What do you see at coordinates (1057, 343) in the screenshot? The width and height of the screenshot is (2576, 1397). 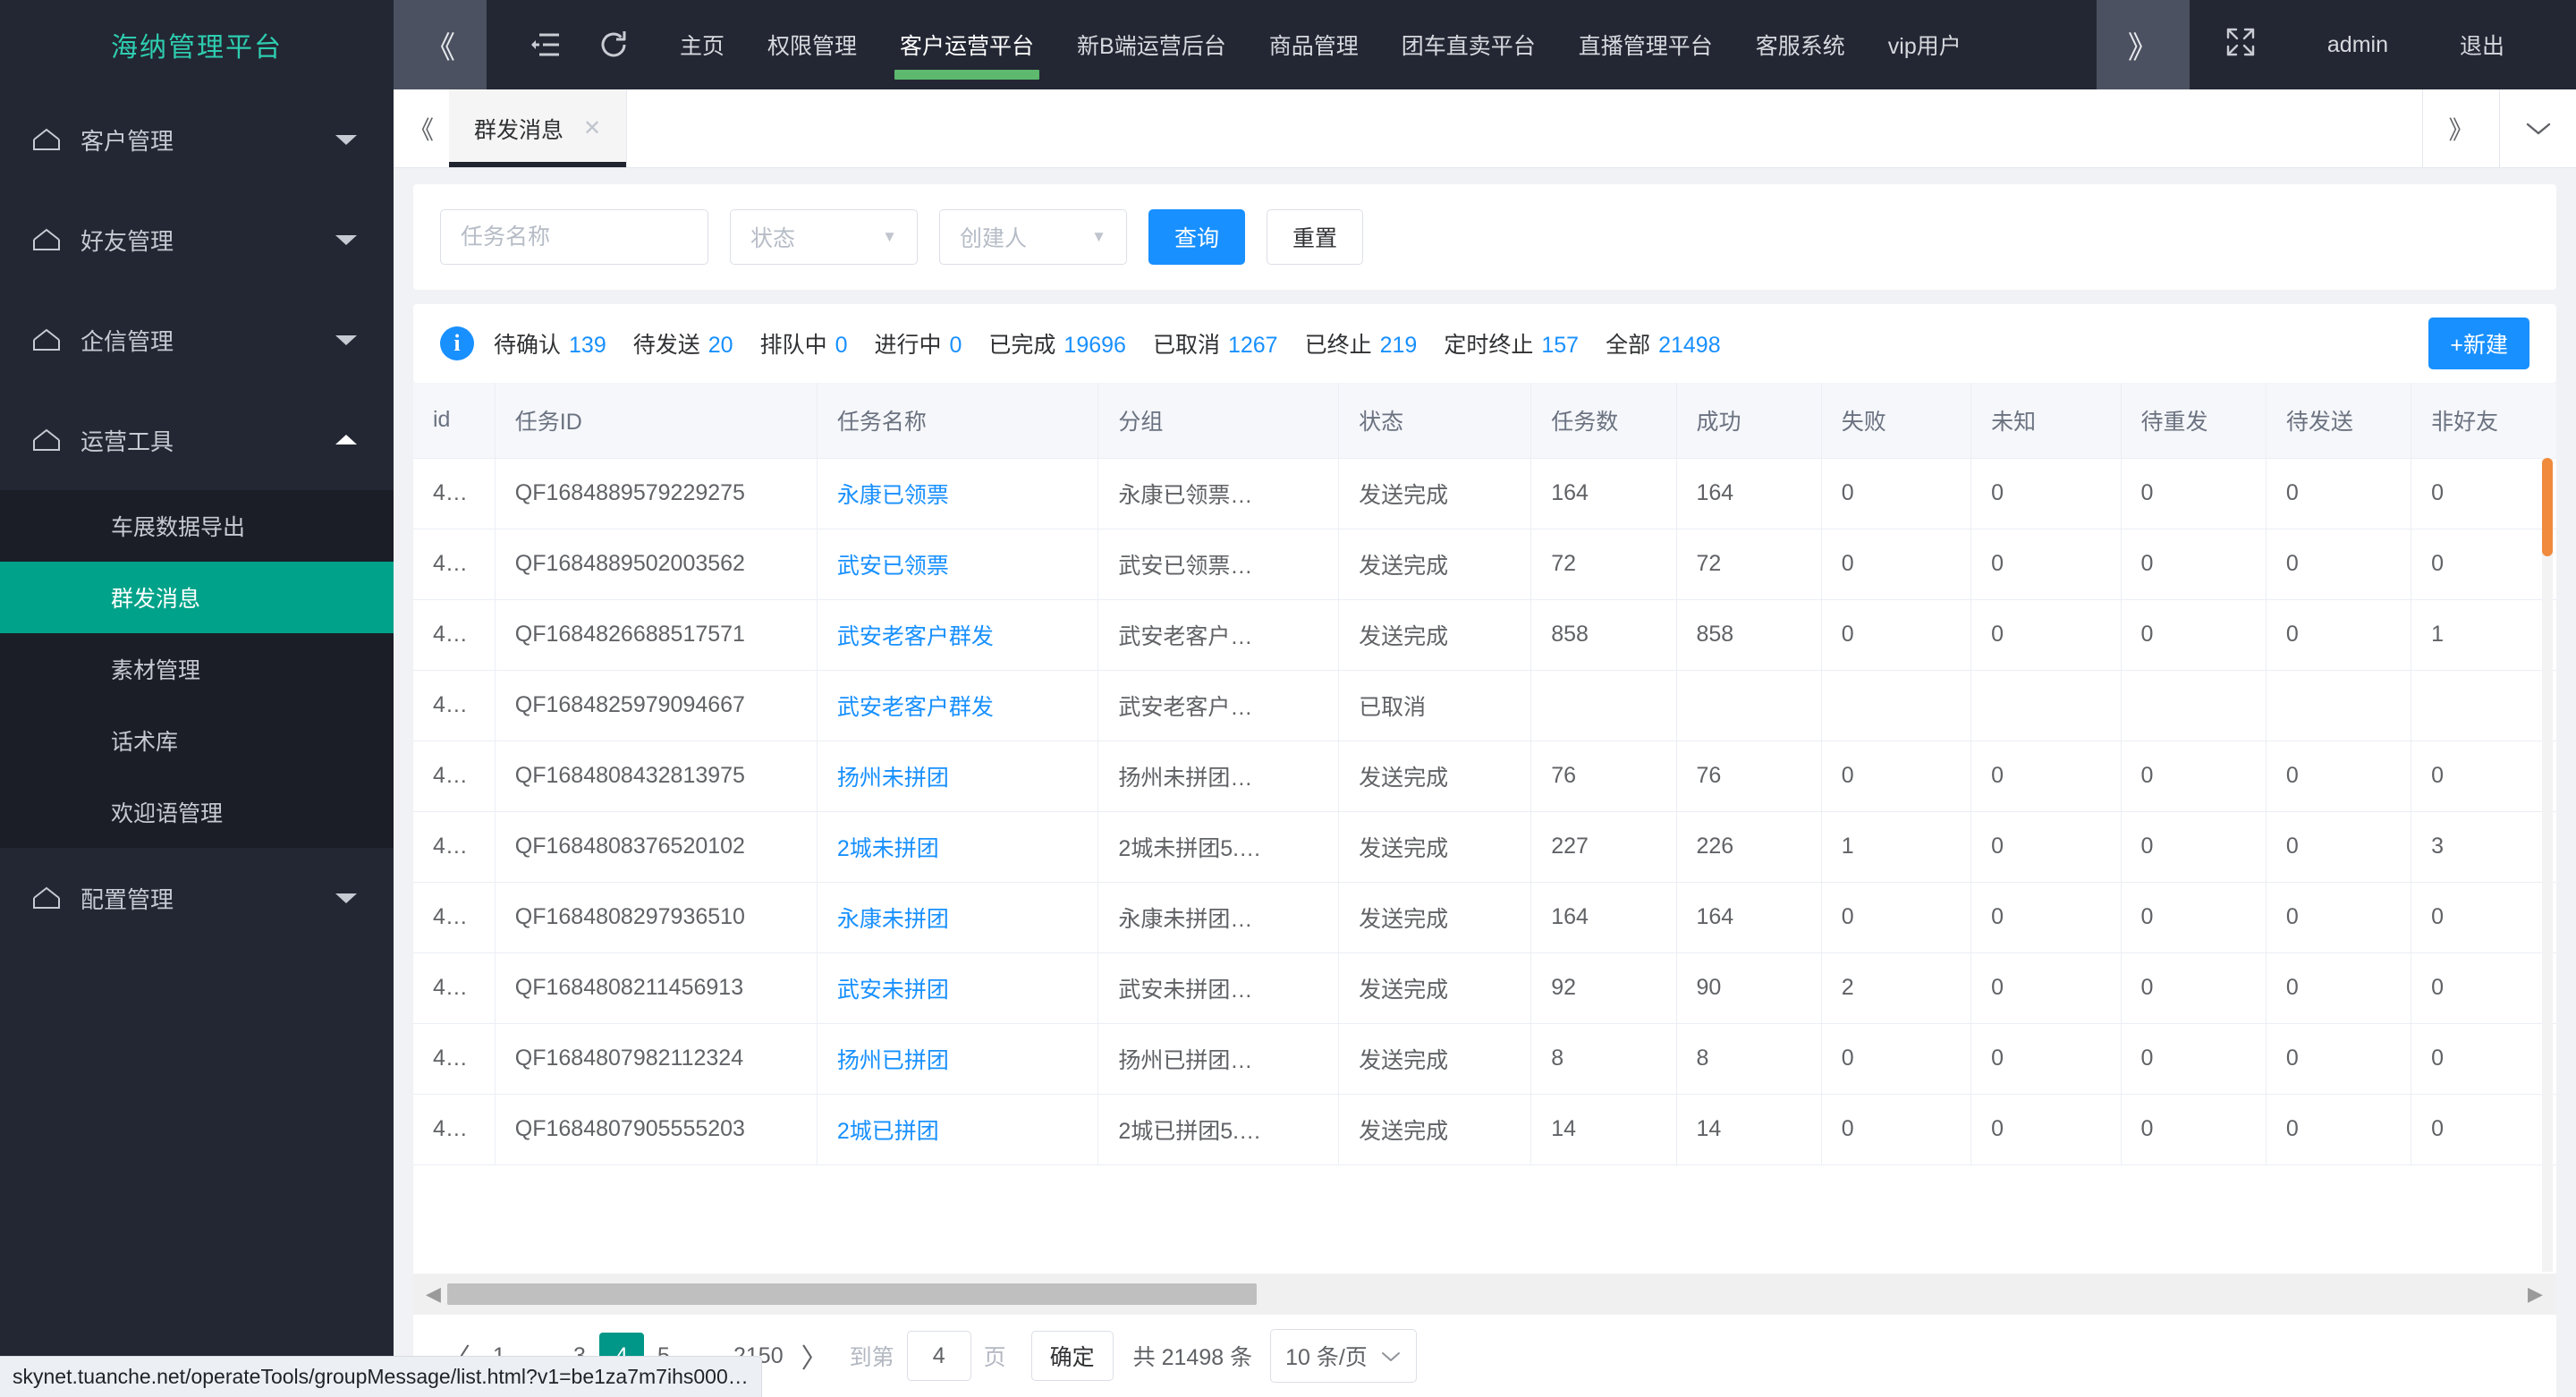 I see `stat-completed: 已完成 19696` at bounding box center [1057, 343].